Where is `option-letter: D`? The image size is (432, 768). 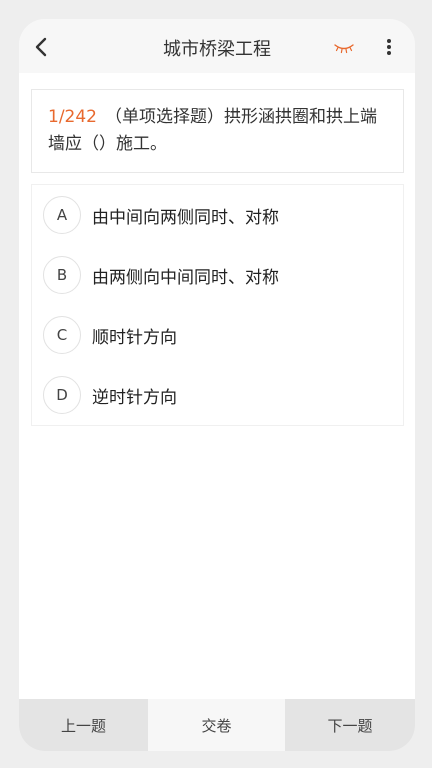 option-letter: D is located at coordinates (62, 395).